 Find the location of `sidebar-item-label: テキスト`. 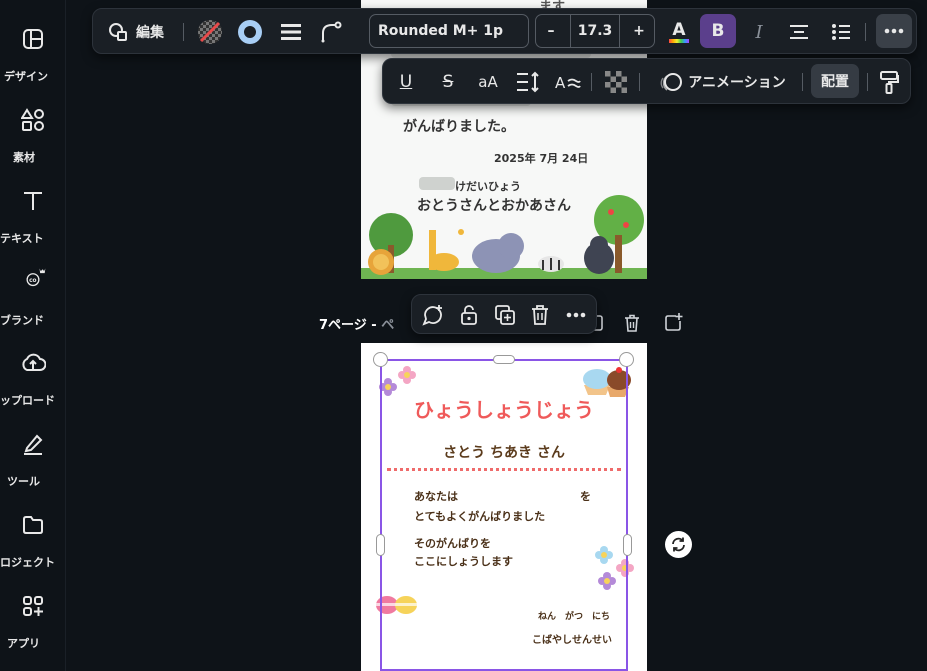

sidebar-item-label: テキスト is located at coordinates (22, 238).